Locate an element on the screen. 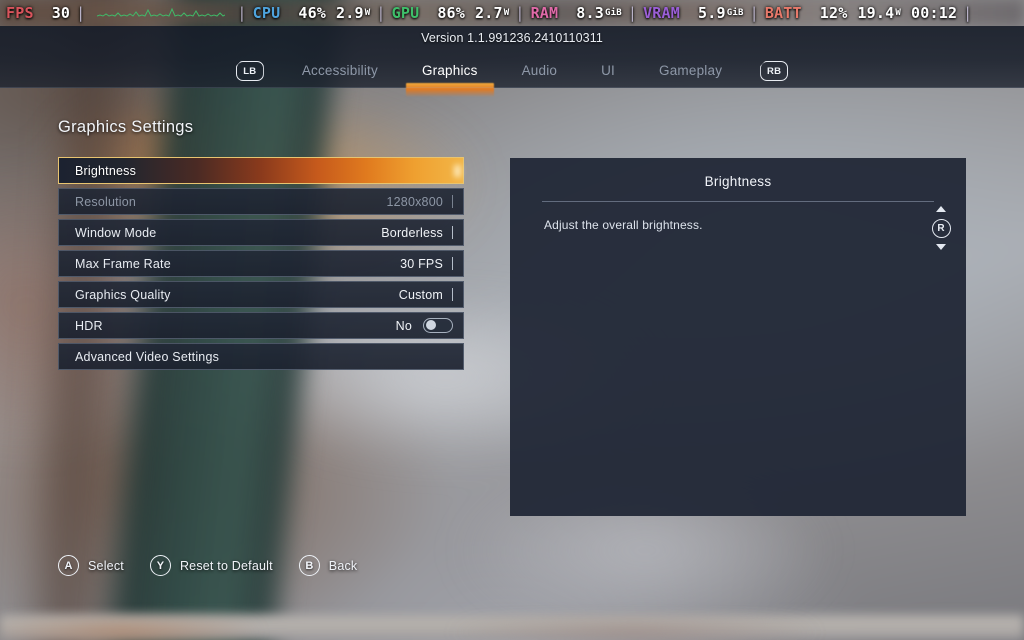 The image size is (1024, 640). hint-label-back: Back is located at coordinates (343, 565).